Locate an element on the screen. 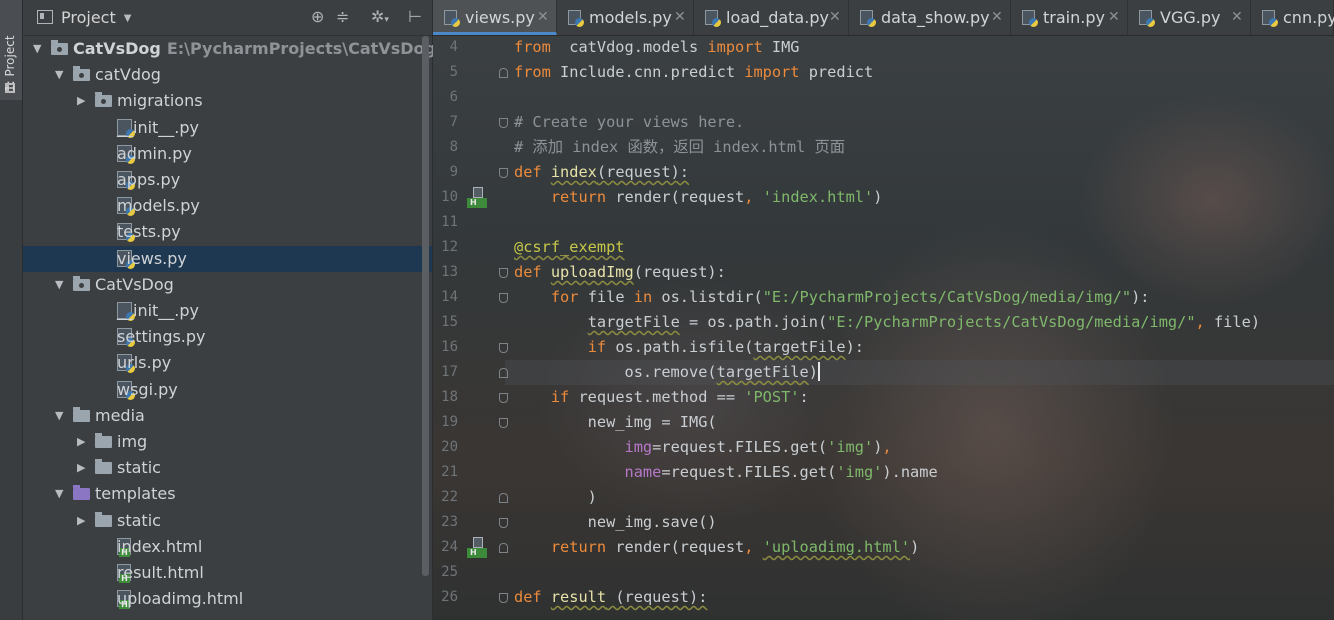 The width and height of the screenshot is (1334, 620). editor-tab: models.py ✕ is located at coordinates (625, 17).